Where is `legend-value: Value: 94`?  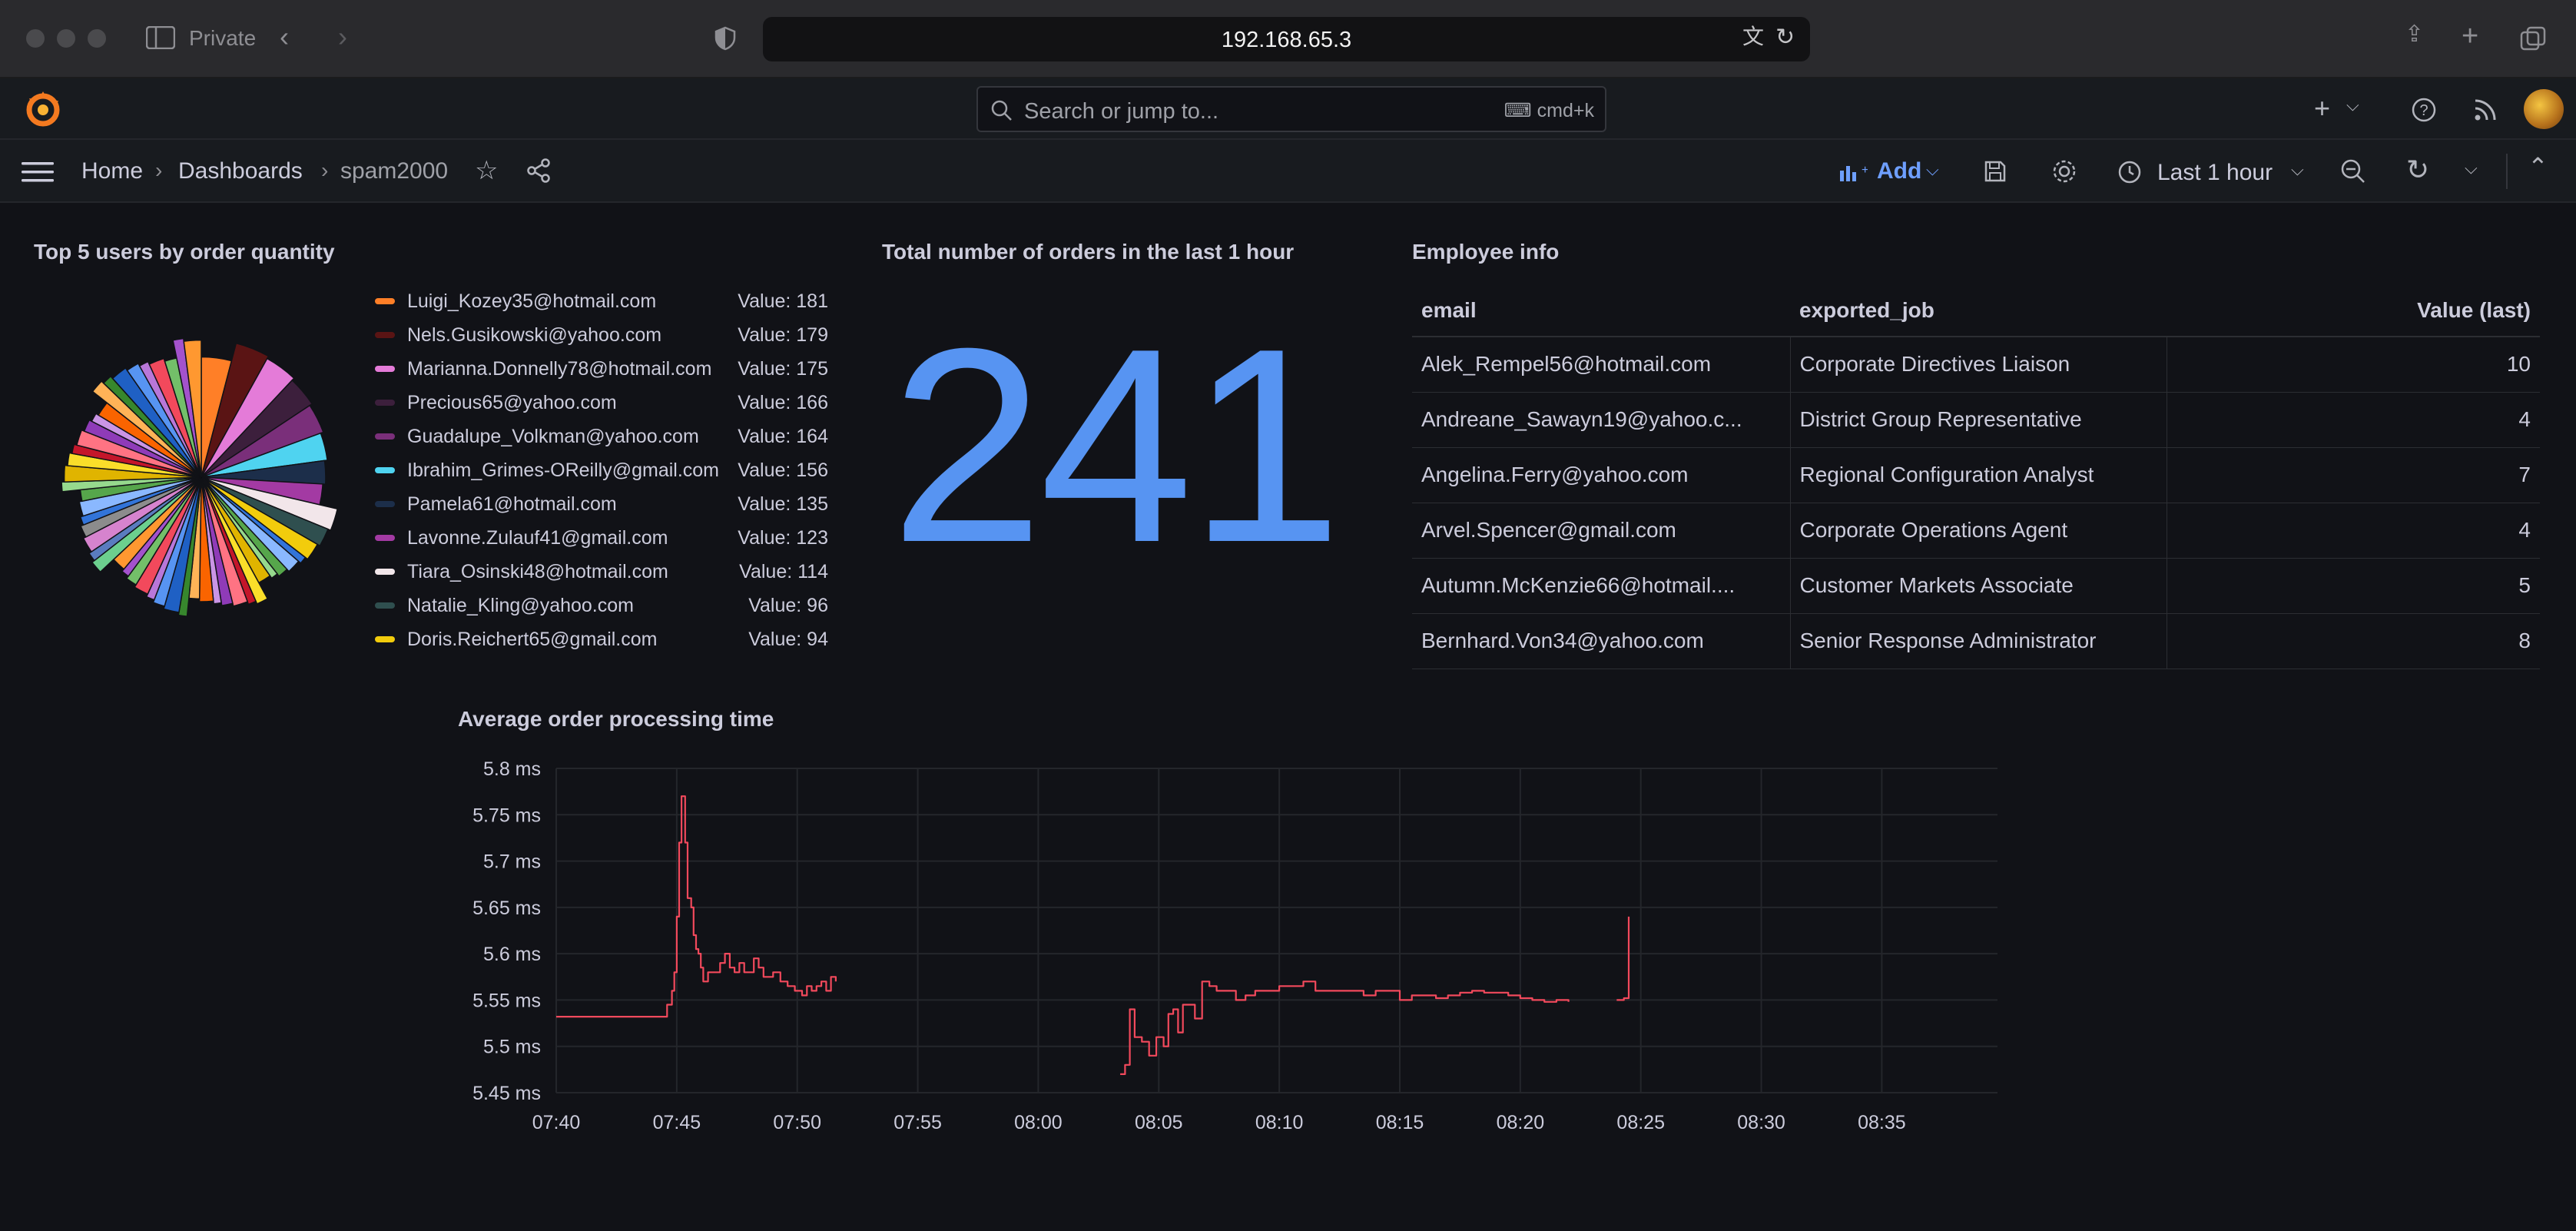
legend-value: Value: 94 is located at coordinates (788, 639).